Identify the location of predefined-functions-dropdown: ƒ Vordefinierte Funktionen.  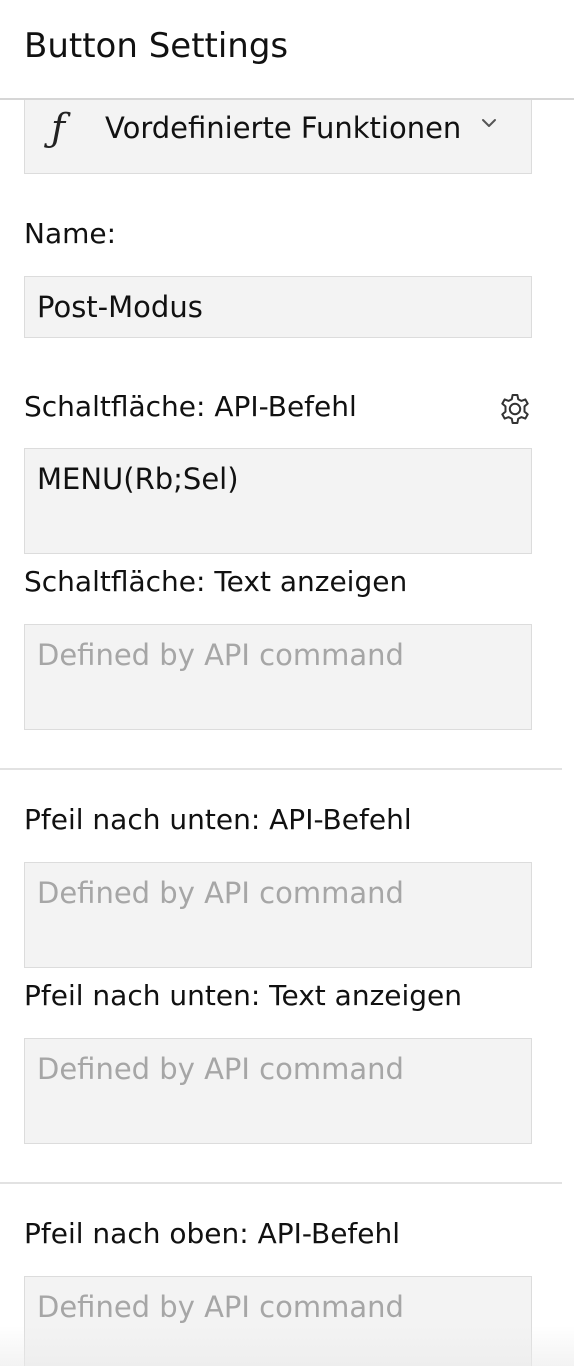
(278, 137).